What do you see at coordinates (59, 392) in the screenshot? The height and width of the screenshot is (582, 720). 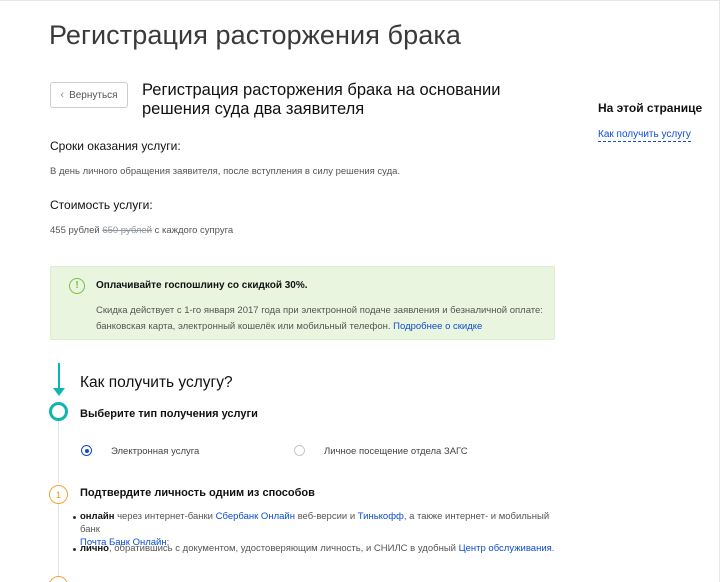 I see `arrow-down-icon` at bounding box center [59, 392].